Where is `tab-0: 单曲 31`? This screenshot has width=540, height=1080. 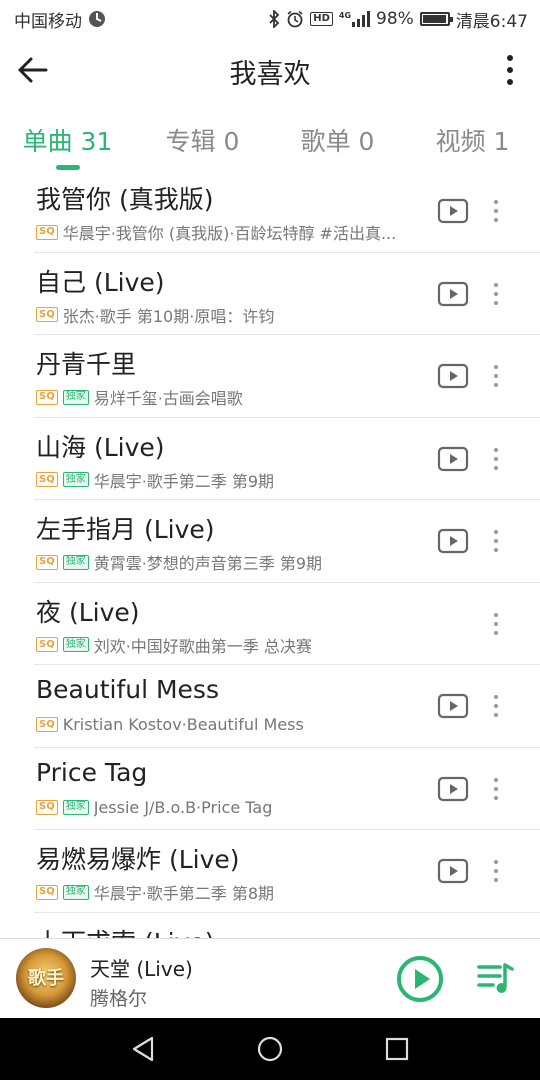
tab-0: 单曲 31 is located at coordinates (67, 140).